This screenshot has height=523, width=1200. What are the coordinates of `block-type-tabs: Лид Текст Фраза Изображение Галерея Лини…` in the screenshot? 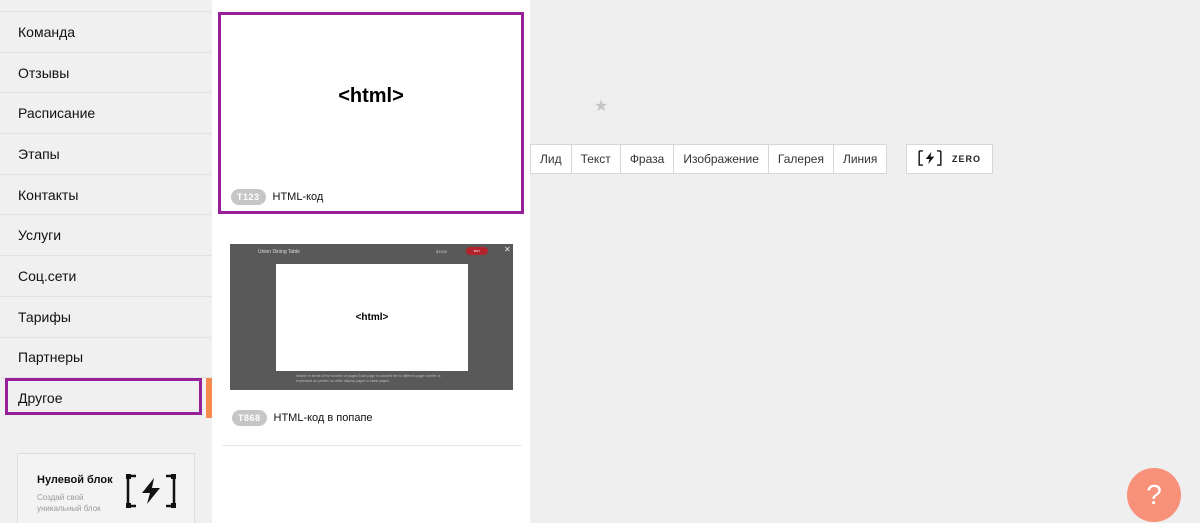 It's located at (709, 159).